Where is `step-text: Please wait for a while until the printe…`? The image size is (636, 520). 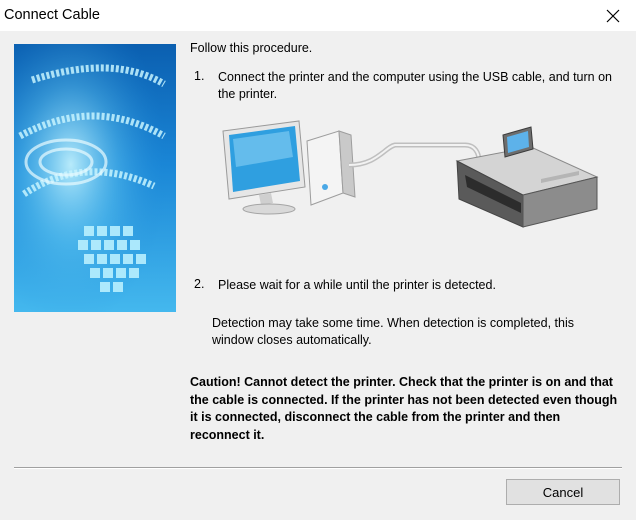
step-text: Please wait for a while until the printe… is located at coordinates (357, 285).